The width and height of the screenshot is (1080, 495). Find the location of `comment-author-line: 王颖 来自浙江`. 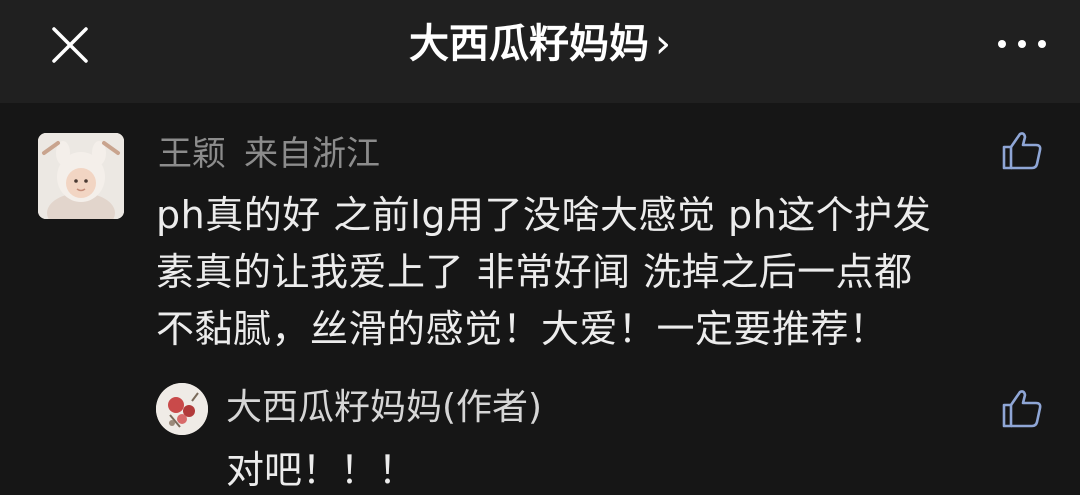

comment-author-line: 王颖 来自浙江 is located at coordinates (269, 154).